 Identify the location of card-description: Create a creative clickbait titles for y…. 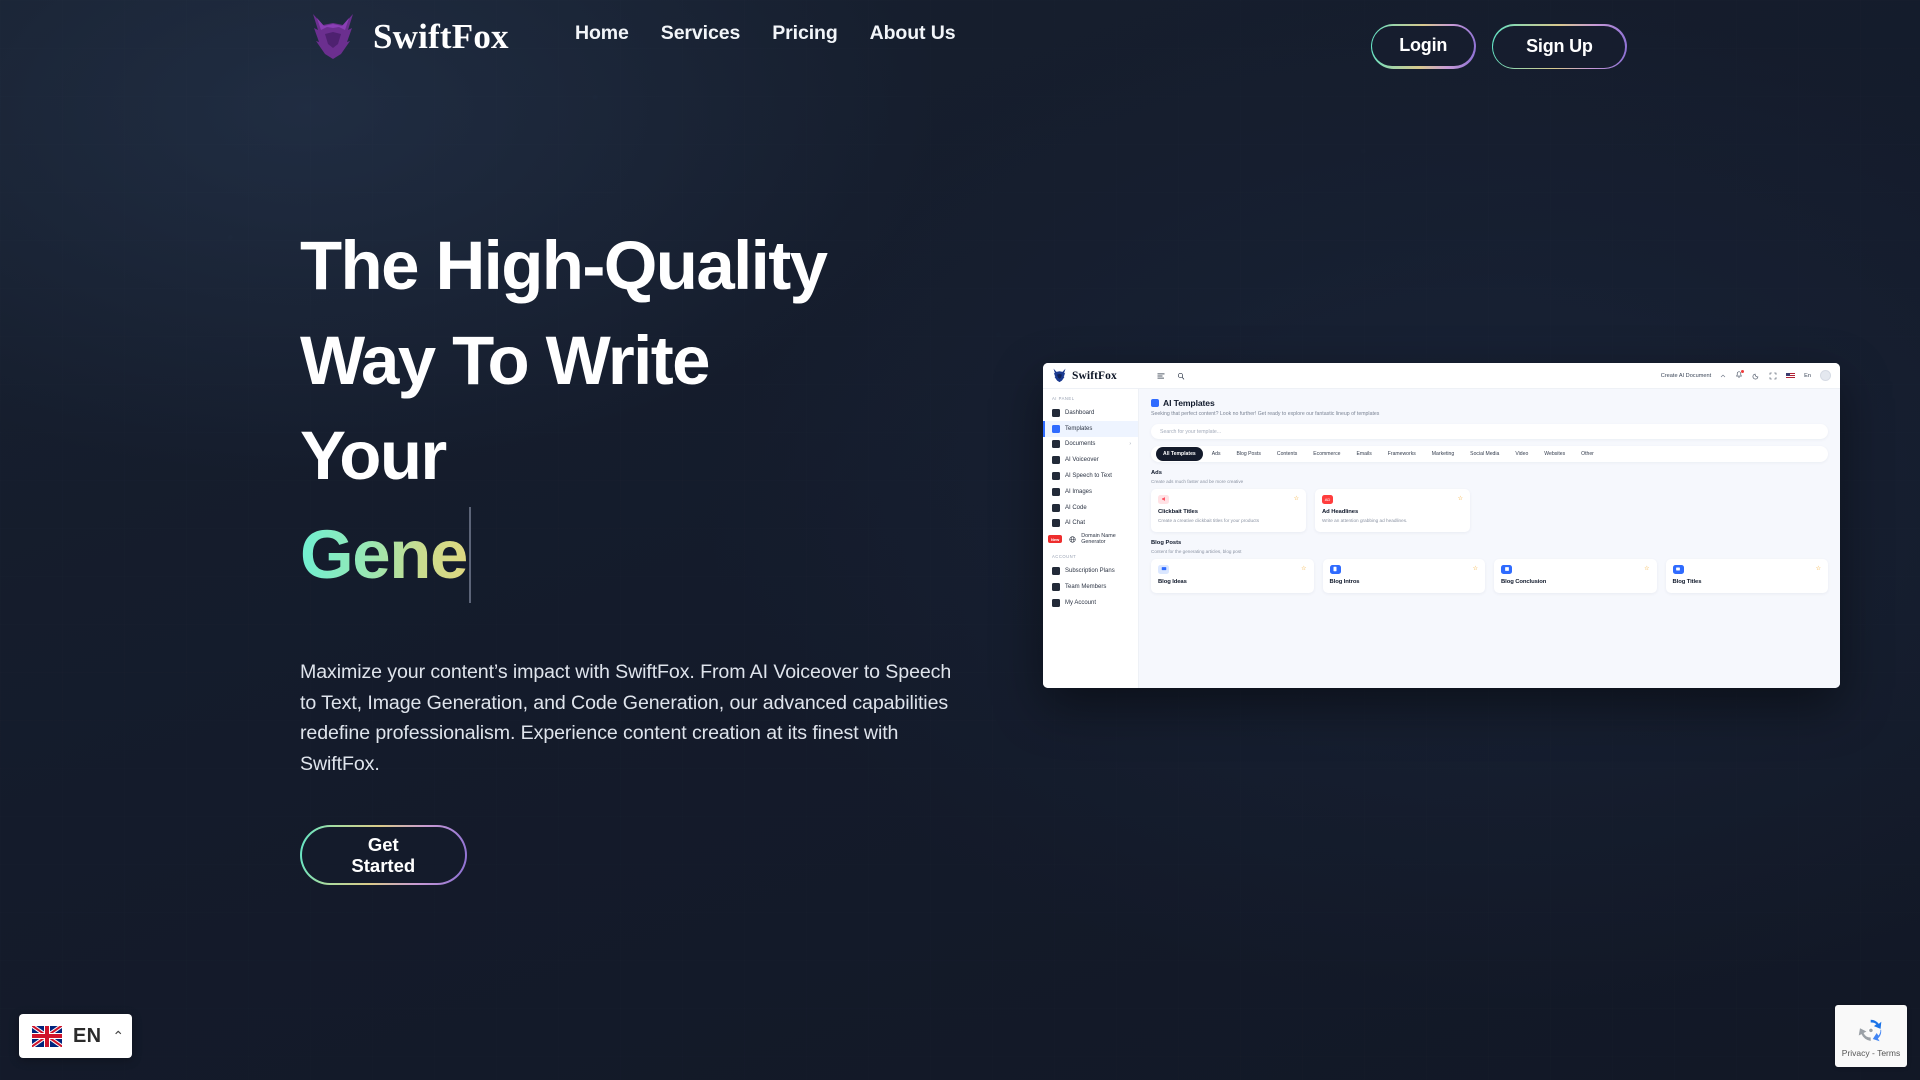
(1209, 520).